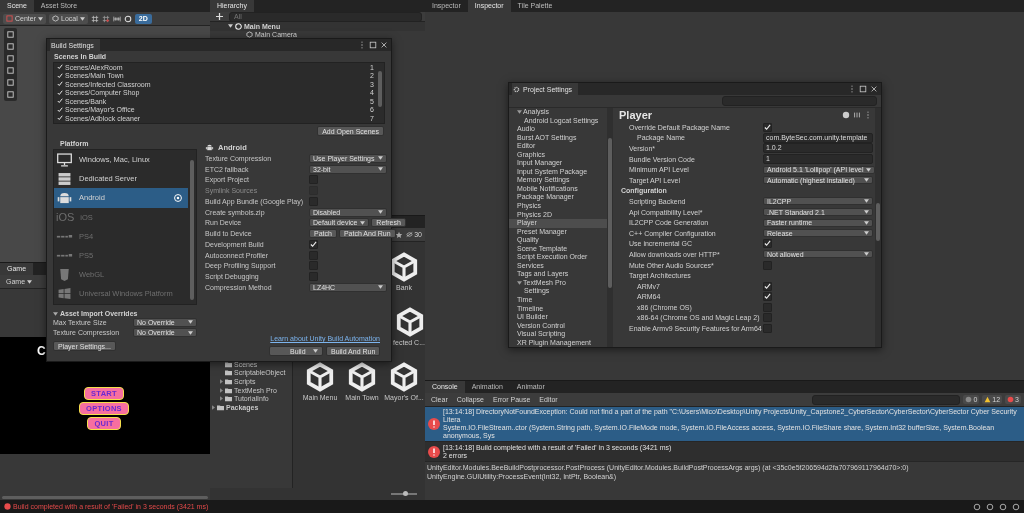  I want to click on snap-icon, so click(105, 18).